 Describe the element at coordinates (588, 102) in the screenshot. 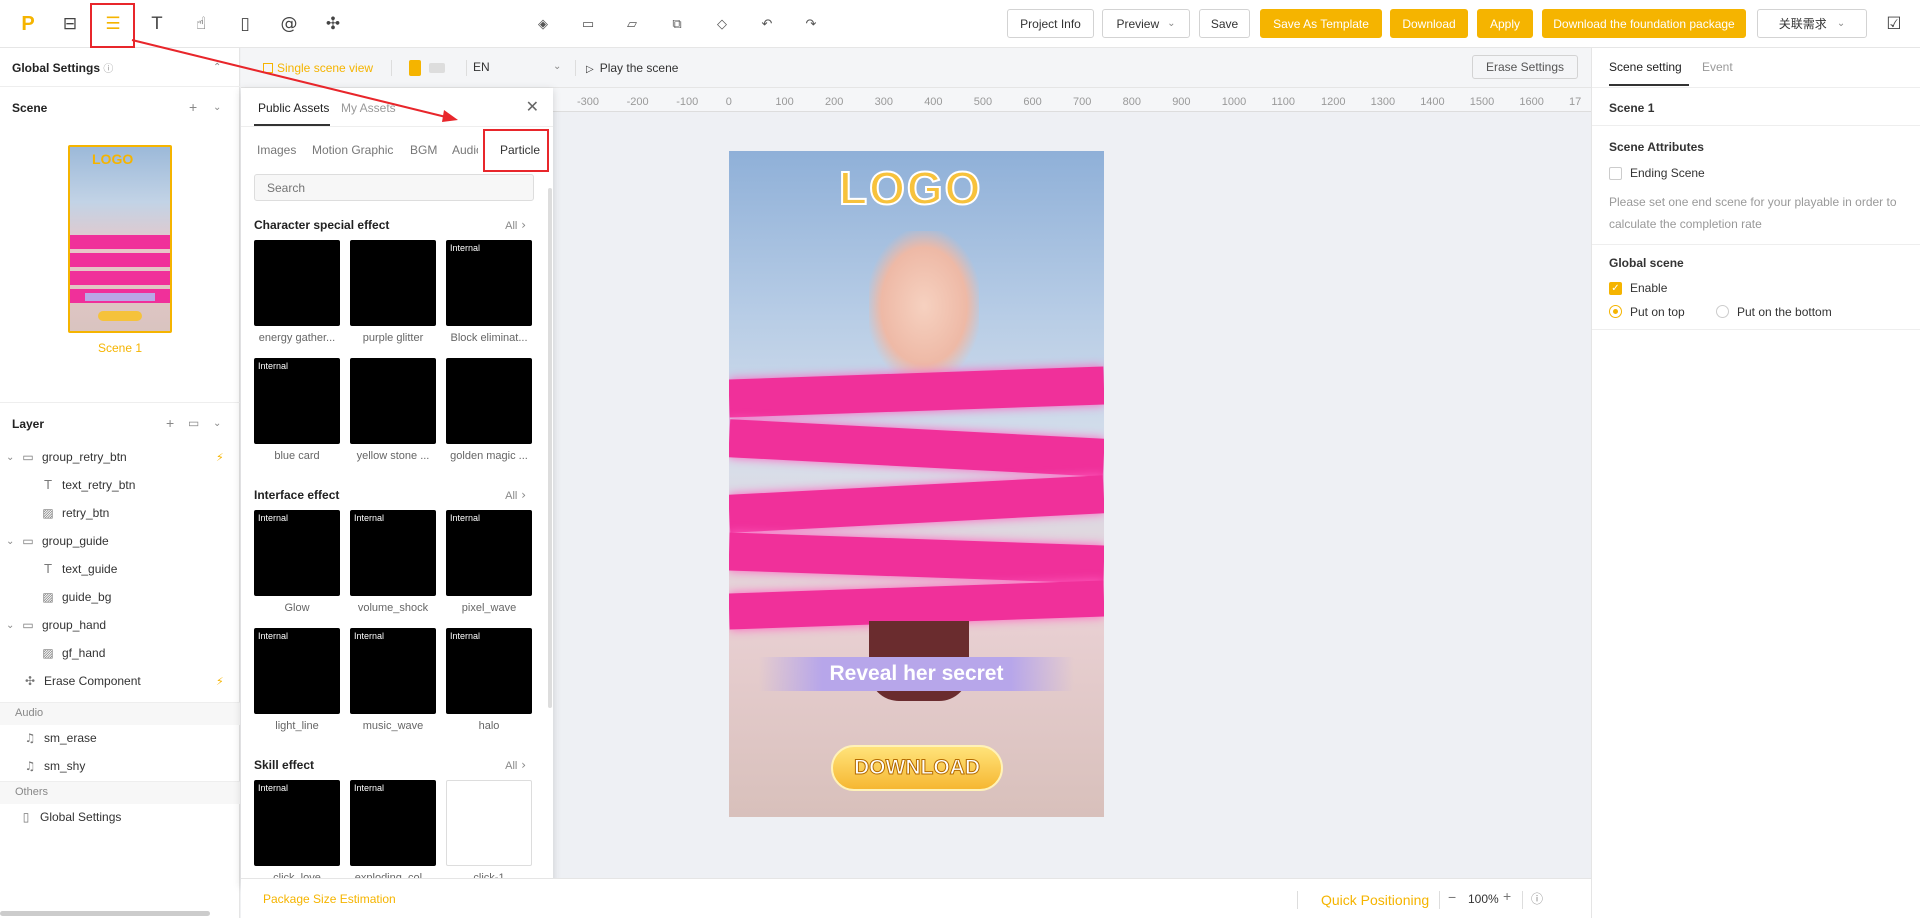

I see `ruler-tick-label: -300` at that location.